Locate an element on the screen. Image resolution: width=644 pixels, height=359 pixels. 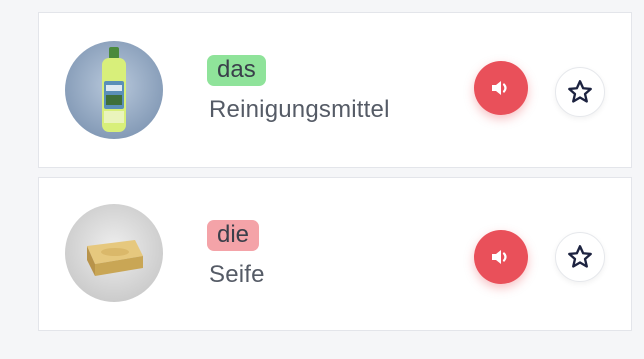
noun-label: Reinigungsmittel is located at coordinates (299, 109).